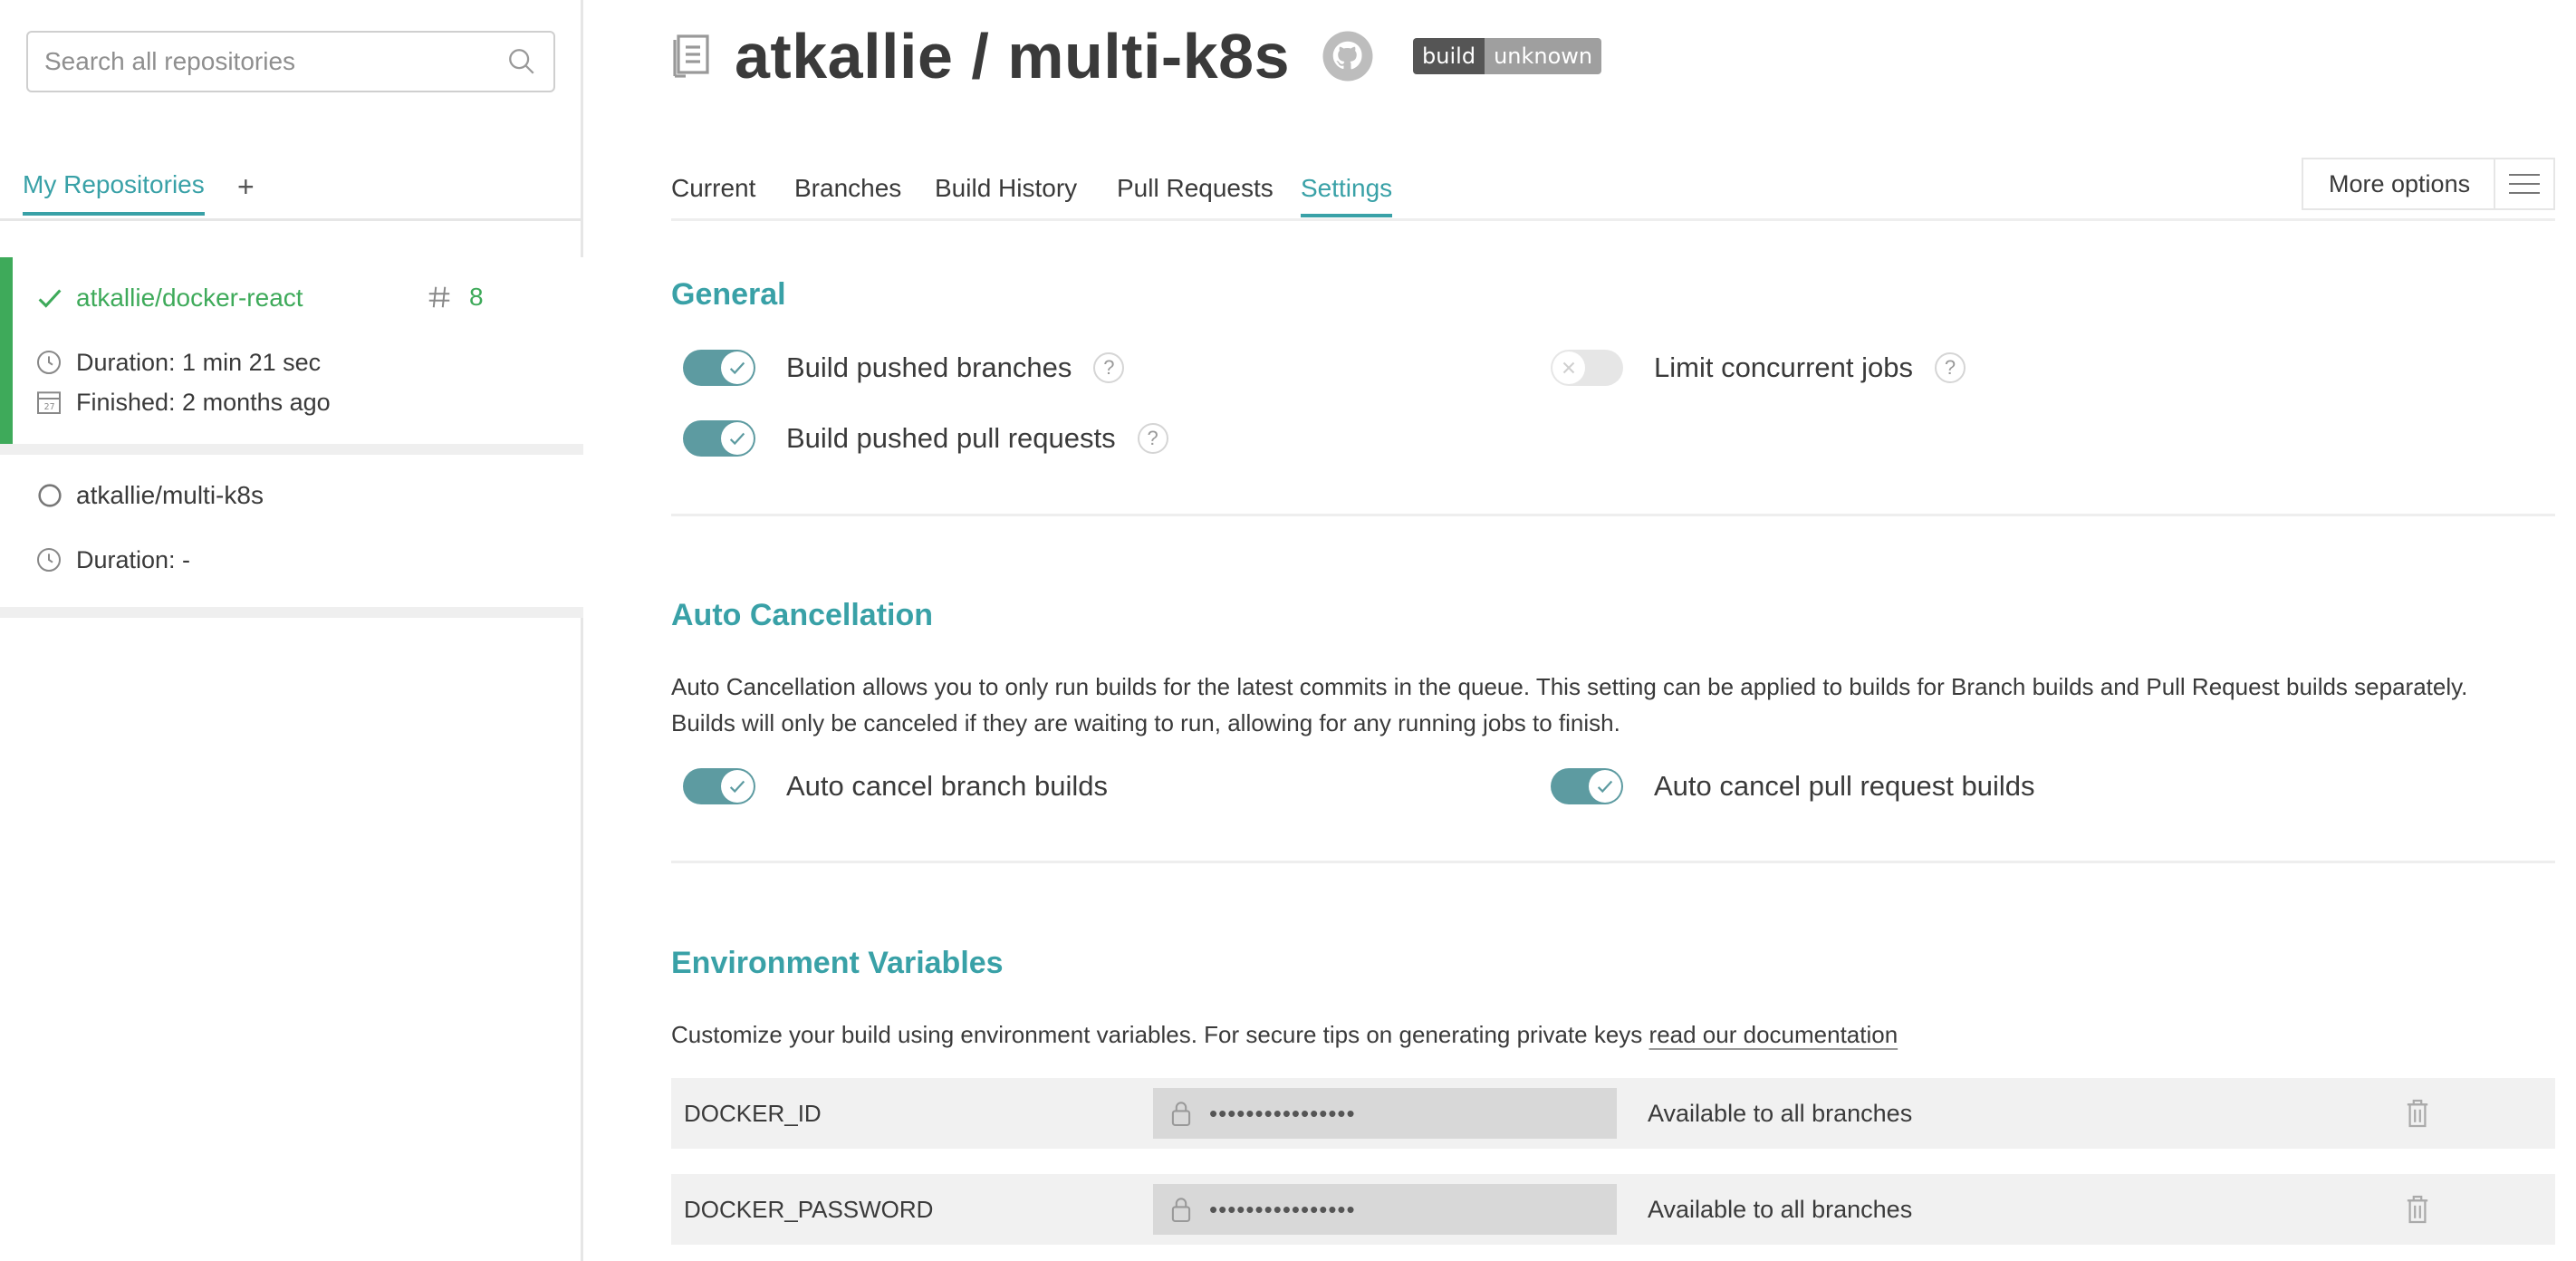 Image resolution: width=2576 pixels, height=1261 pixels. I want to click on badge-label: build, so click(1449, 56).